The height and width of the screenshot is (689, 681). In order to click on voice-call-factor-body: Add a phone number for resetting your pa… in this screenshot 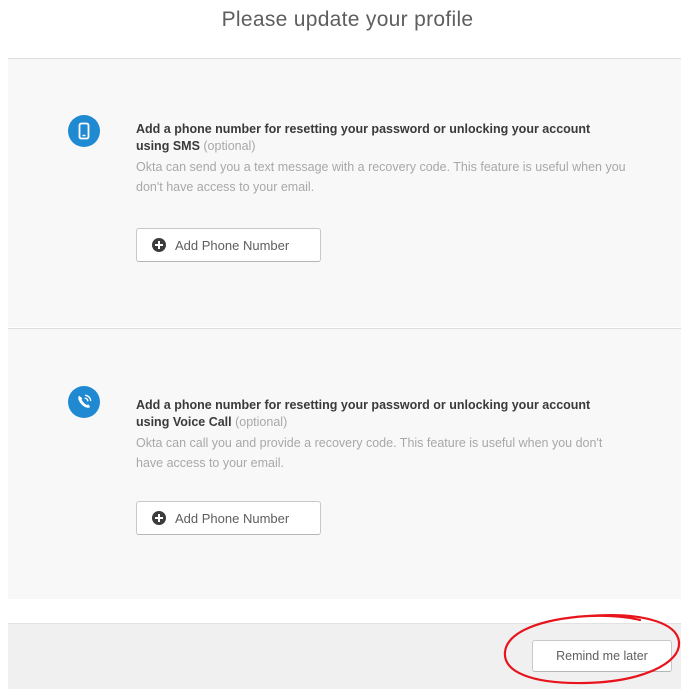, I will do `click(381, 466)`.